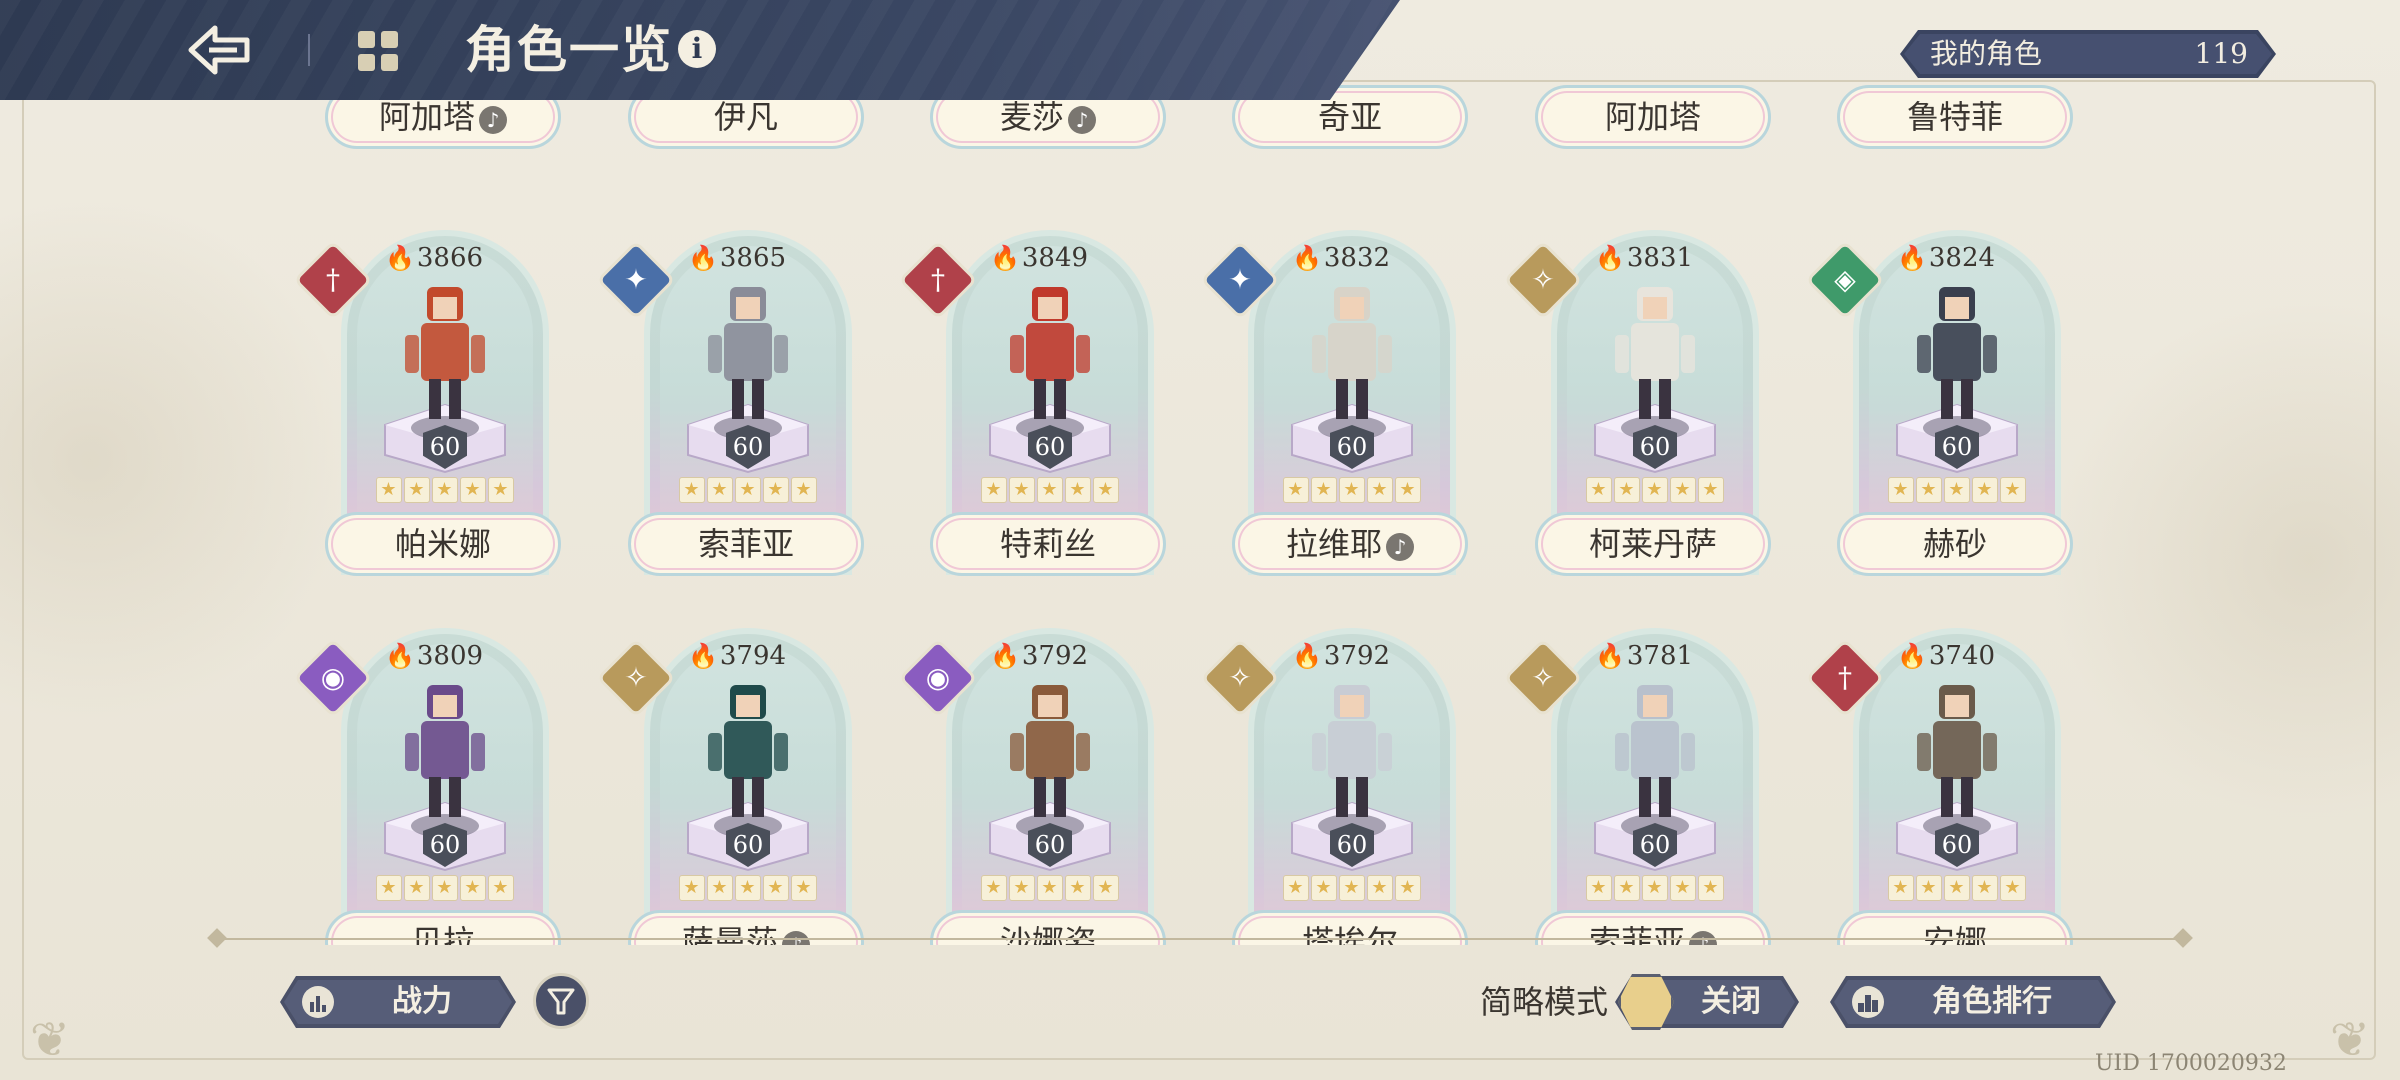 The height and width of the screenshot is (1080, 2400). I want to click on character-name: 麦莎, so click(1031, 117).